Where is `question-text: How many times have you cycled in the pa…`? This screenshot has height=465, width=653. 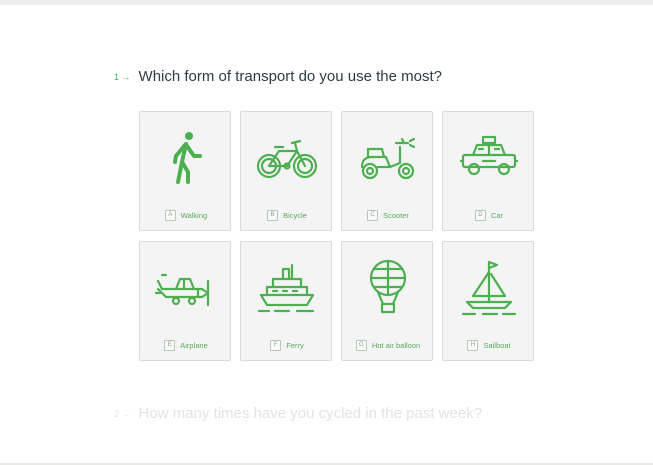 question-text: How many times have you cycled in the pa… is located at coordinates (310, 413).